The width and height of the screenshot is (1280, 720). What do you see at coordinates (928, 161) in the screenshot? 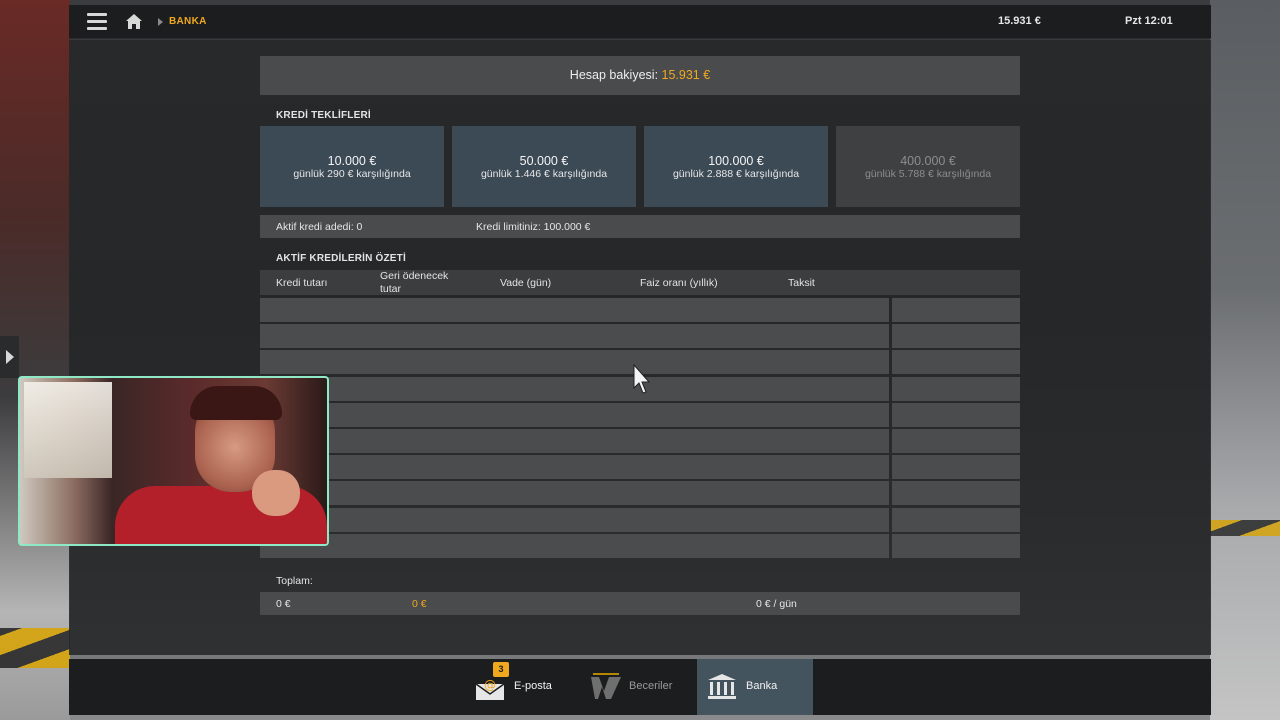
I see `offer-amount: 400.000 €` at bounding box center [928, 161].